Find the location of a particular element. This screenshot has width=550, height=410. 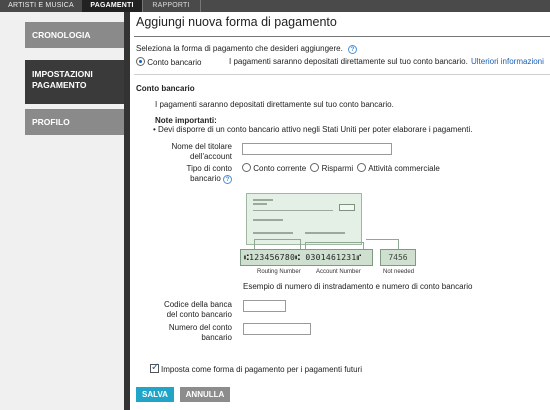

default-payment-checkbox is located at coordinates (154, 367).